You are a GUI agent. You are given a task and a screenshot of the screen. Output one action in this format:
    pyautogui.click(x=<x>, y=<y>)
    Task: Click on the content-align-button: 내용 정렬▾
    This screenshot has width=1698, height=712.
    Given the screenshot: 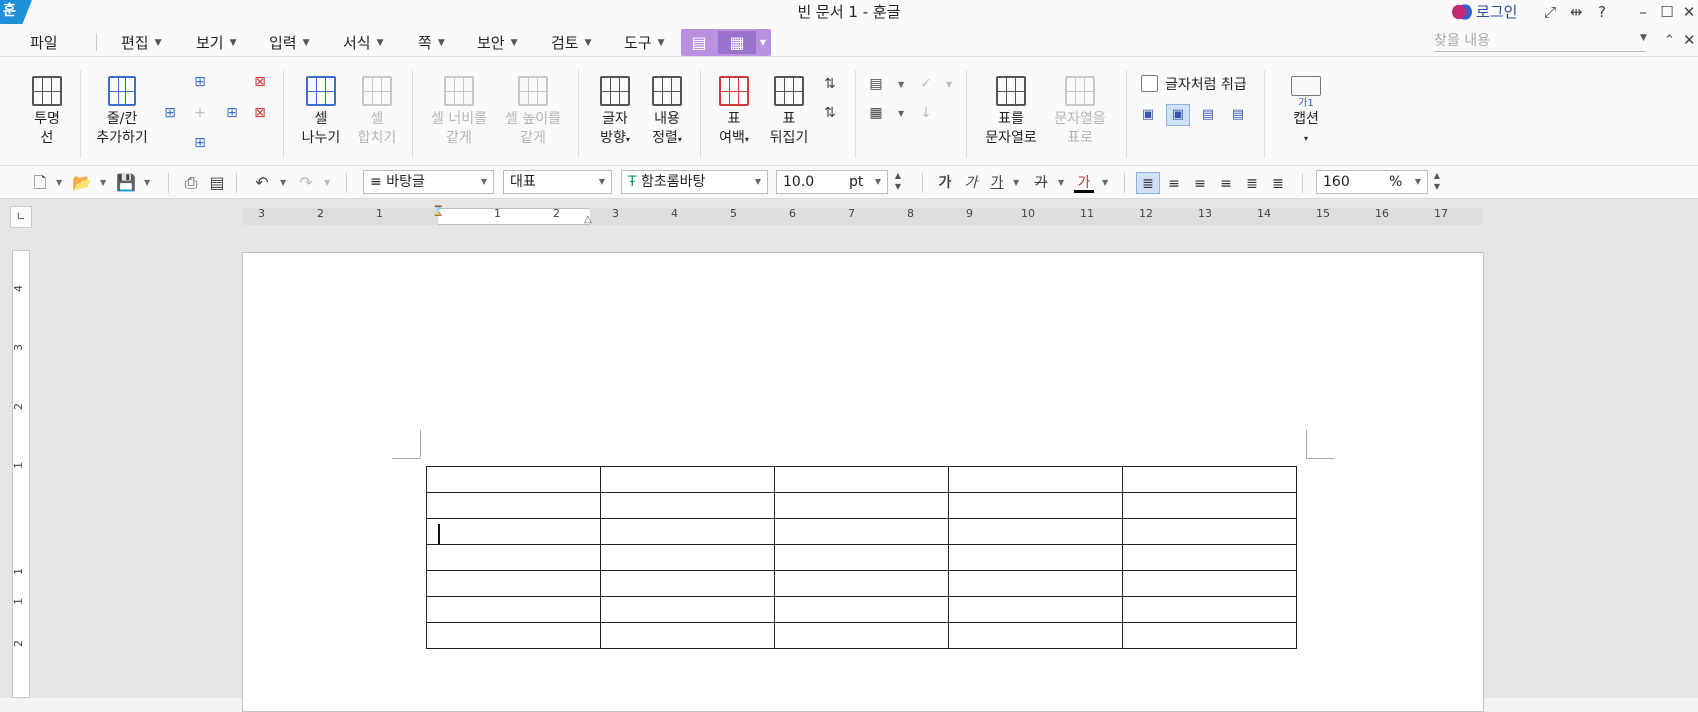 What is the action you would take?
    pyautogui.click(x=667, y=112)
    